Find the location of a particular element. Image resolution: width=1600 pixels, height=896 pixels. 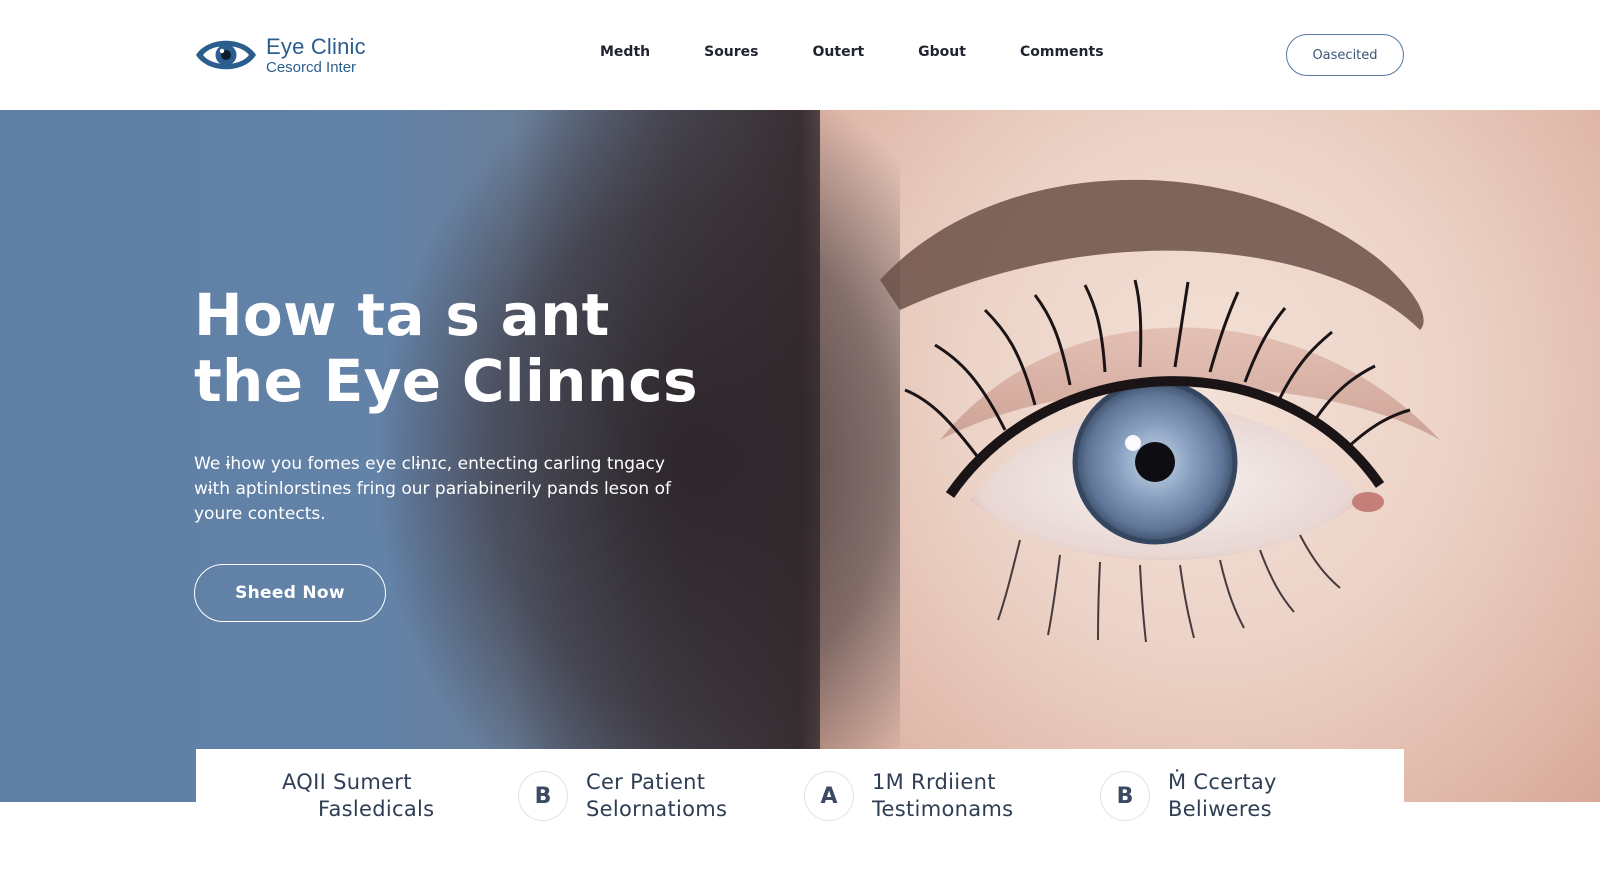

nav-item-gbout: Gbout is located at coordinates (942, 52).